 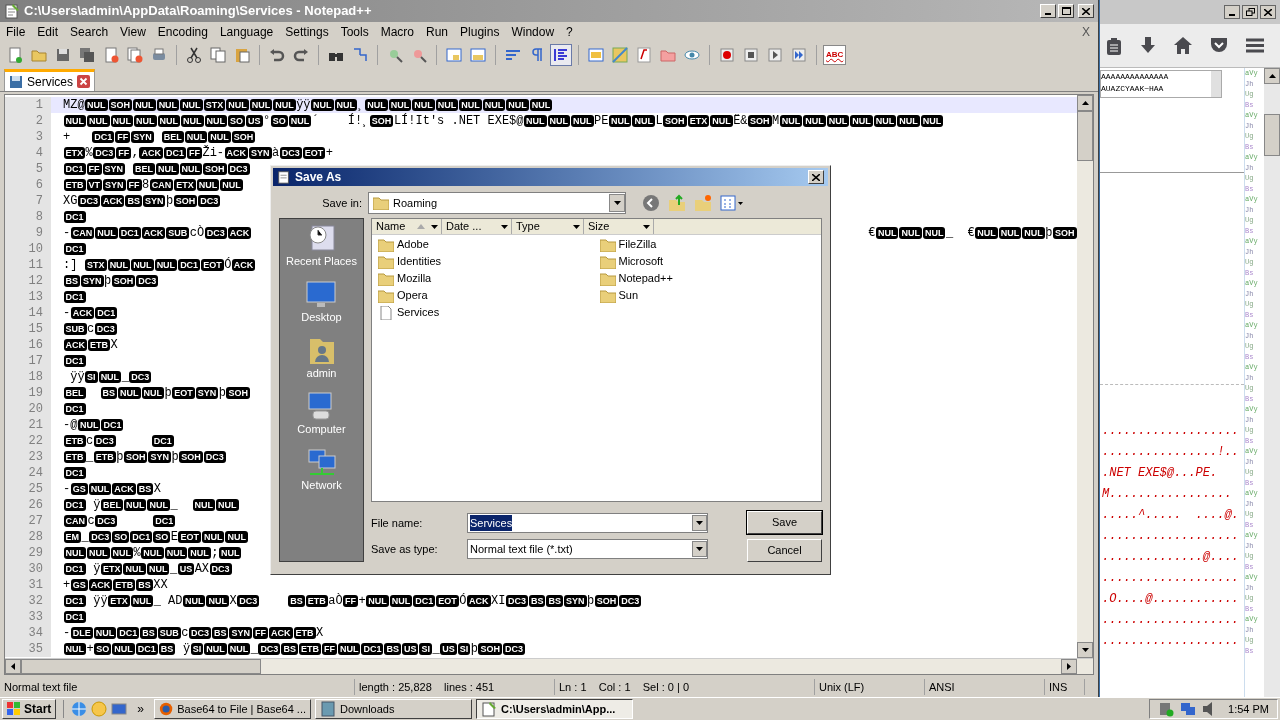 I want to click on clipboard-icon, so click(x=1114, y=45).